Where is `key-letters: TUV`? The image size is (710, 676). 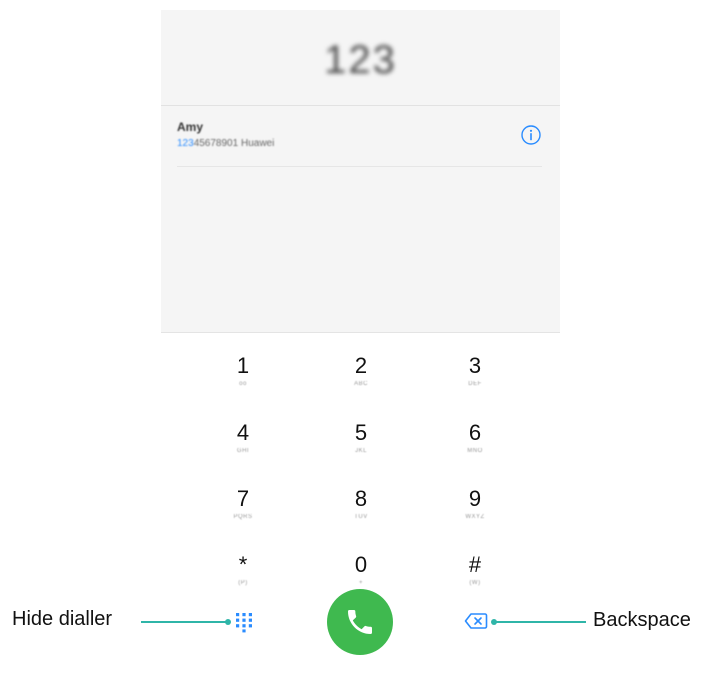
key-letters: TUV is located at coordinates (361, 517).